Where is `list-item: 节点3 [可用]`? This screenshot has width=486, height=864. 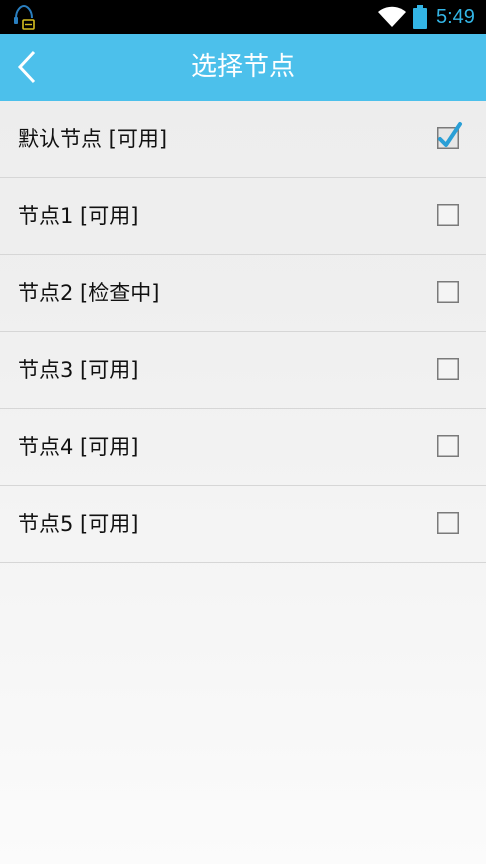
list-item: 节点3 [可用] is located at coordinates (243, 370).